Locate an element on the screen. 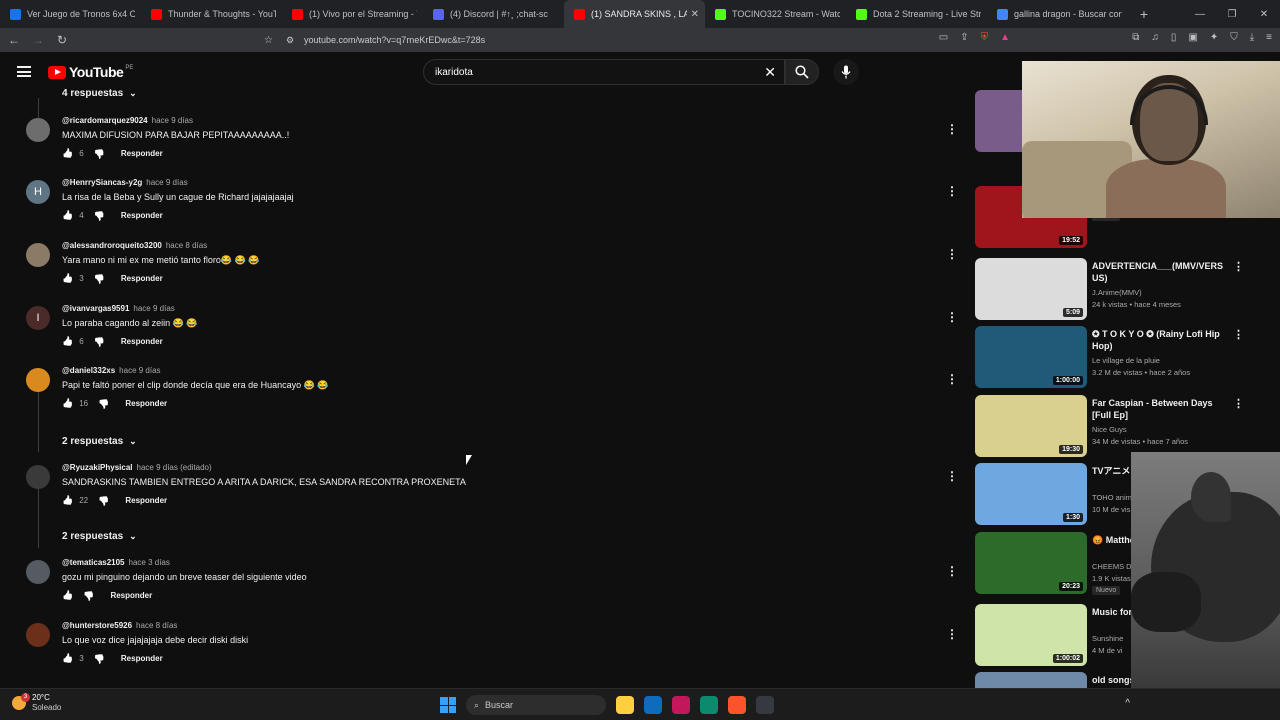  wallet-icon: ▣ is located at coordinates (1192, 37).